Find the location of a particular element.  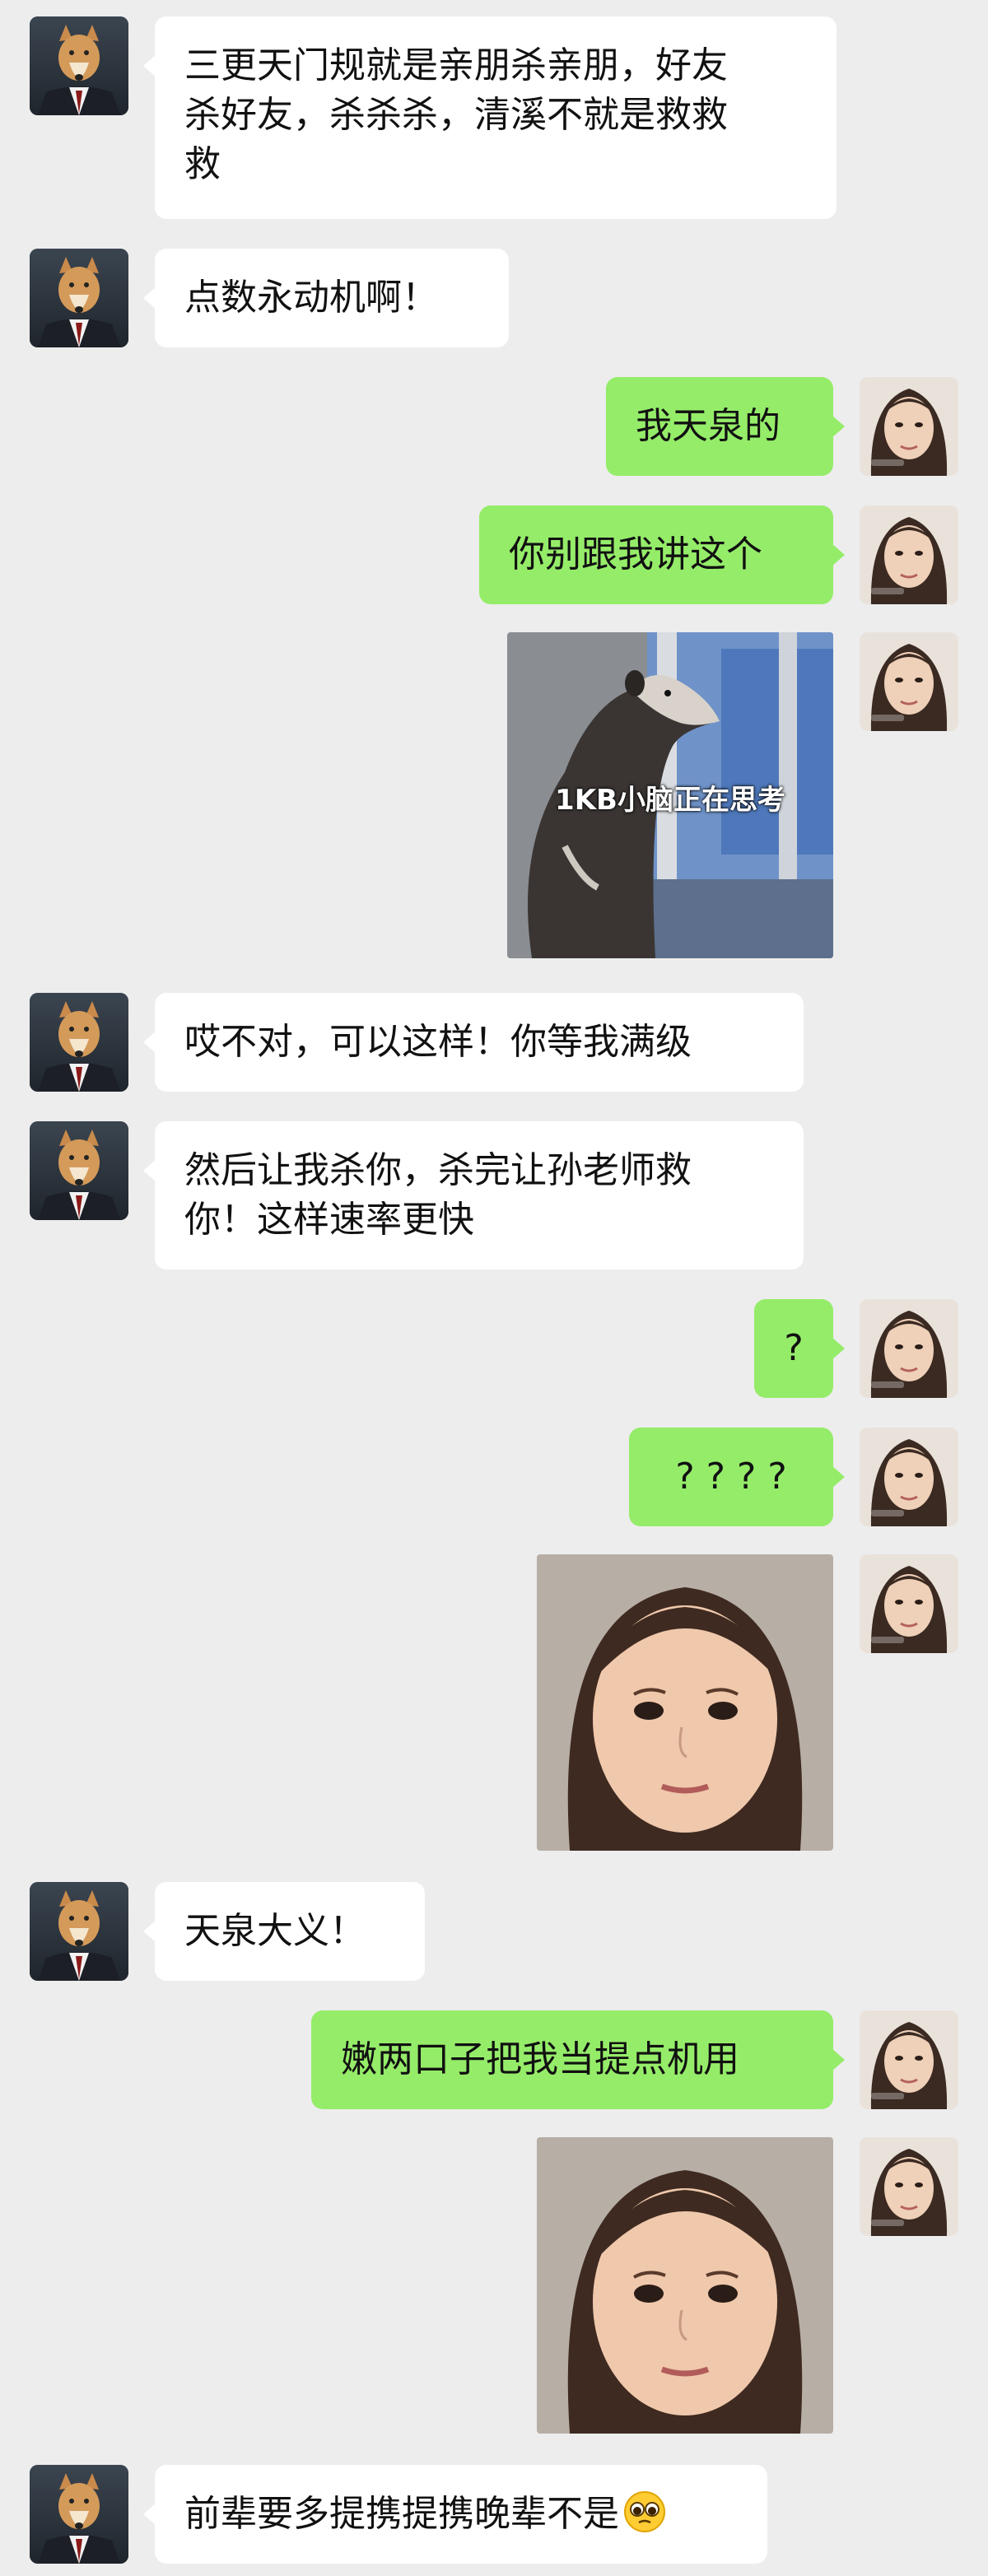

meme-caption: 1KB小脑正在思考 is located at coordinates (670, 800).